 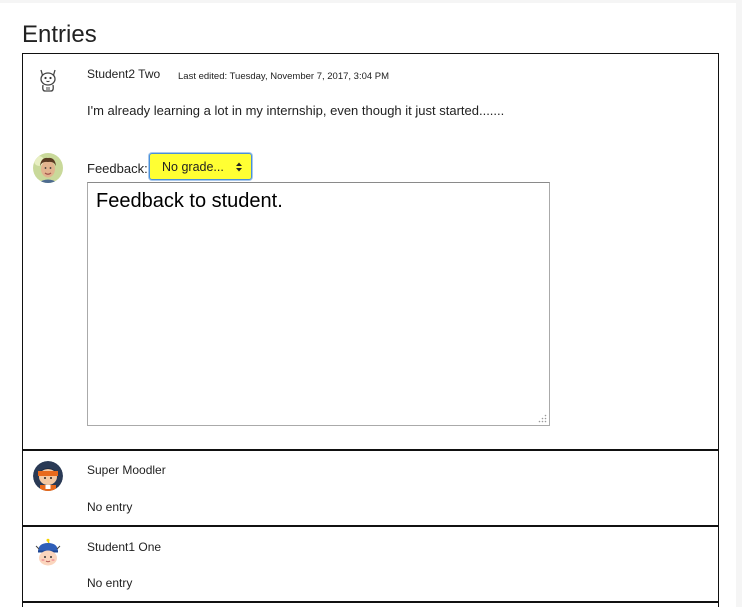 What do you see at coordinates (48, 553) in the screenshot?
I see `student-avatar-icon` at bounding box center [48, 553].